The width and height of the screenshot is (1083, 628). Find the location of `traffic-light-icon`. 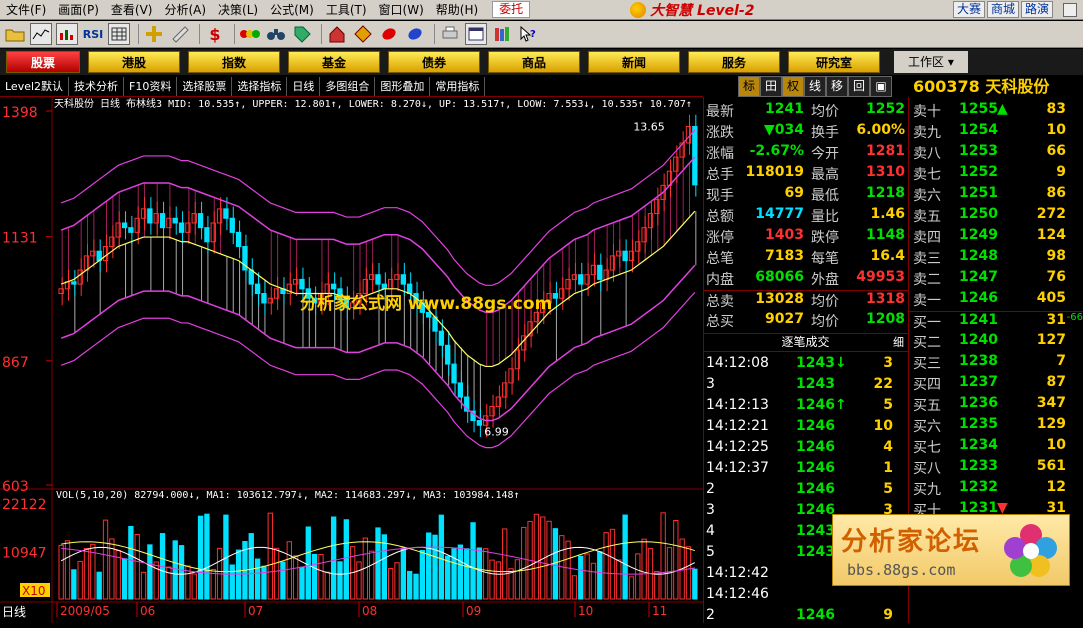

traffic-light-icon is located at coordinates (250, 34).